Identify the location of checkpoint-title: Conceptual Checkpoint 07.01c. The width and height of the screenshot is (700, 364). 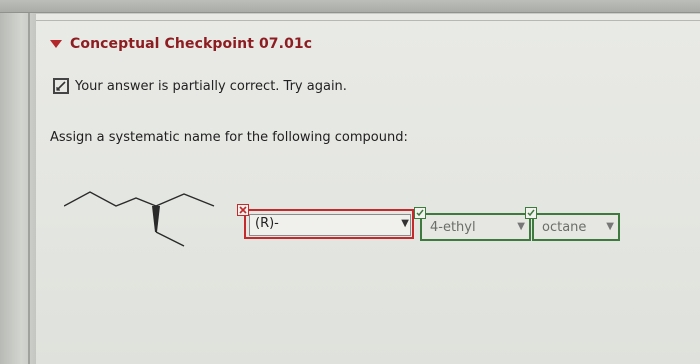
(191, 44).